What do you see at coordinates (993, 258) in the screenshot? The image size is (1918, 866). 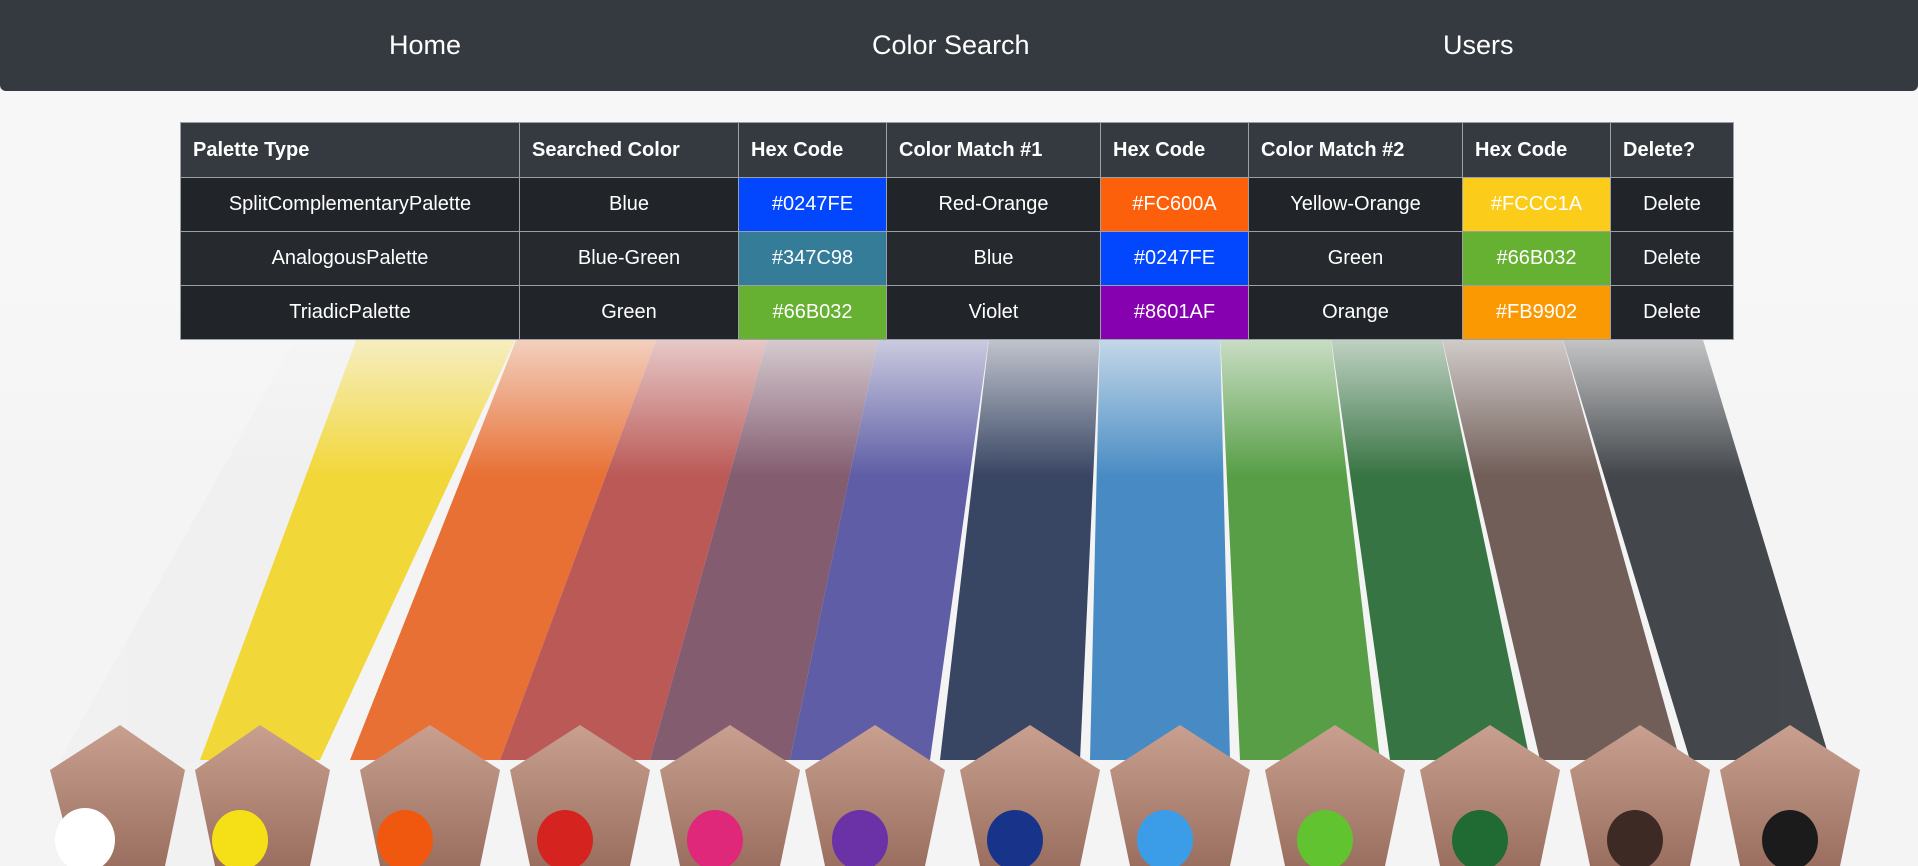 I see `match-1-cell: Blue` at bounding box center [993, 258].